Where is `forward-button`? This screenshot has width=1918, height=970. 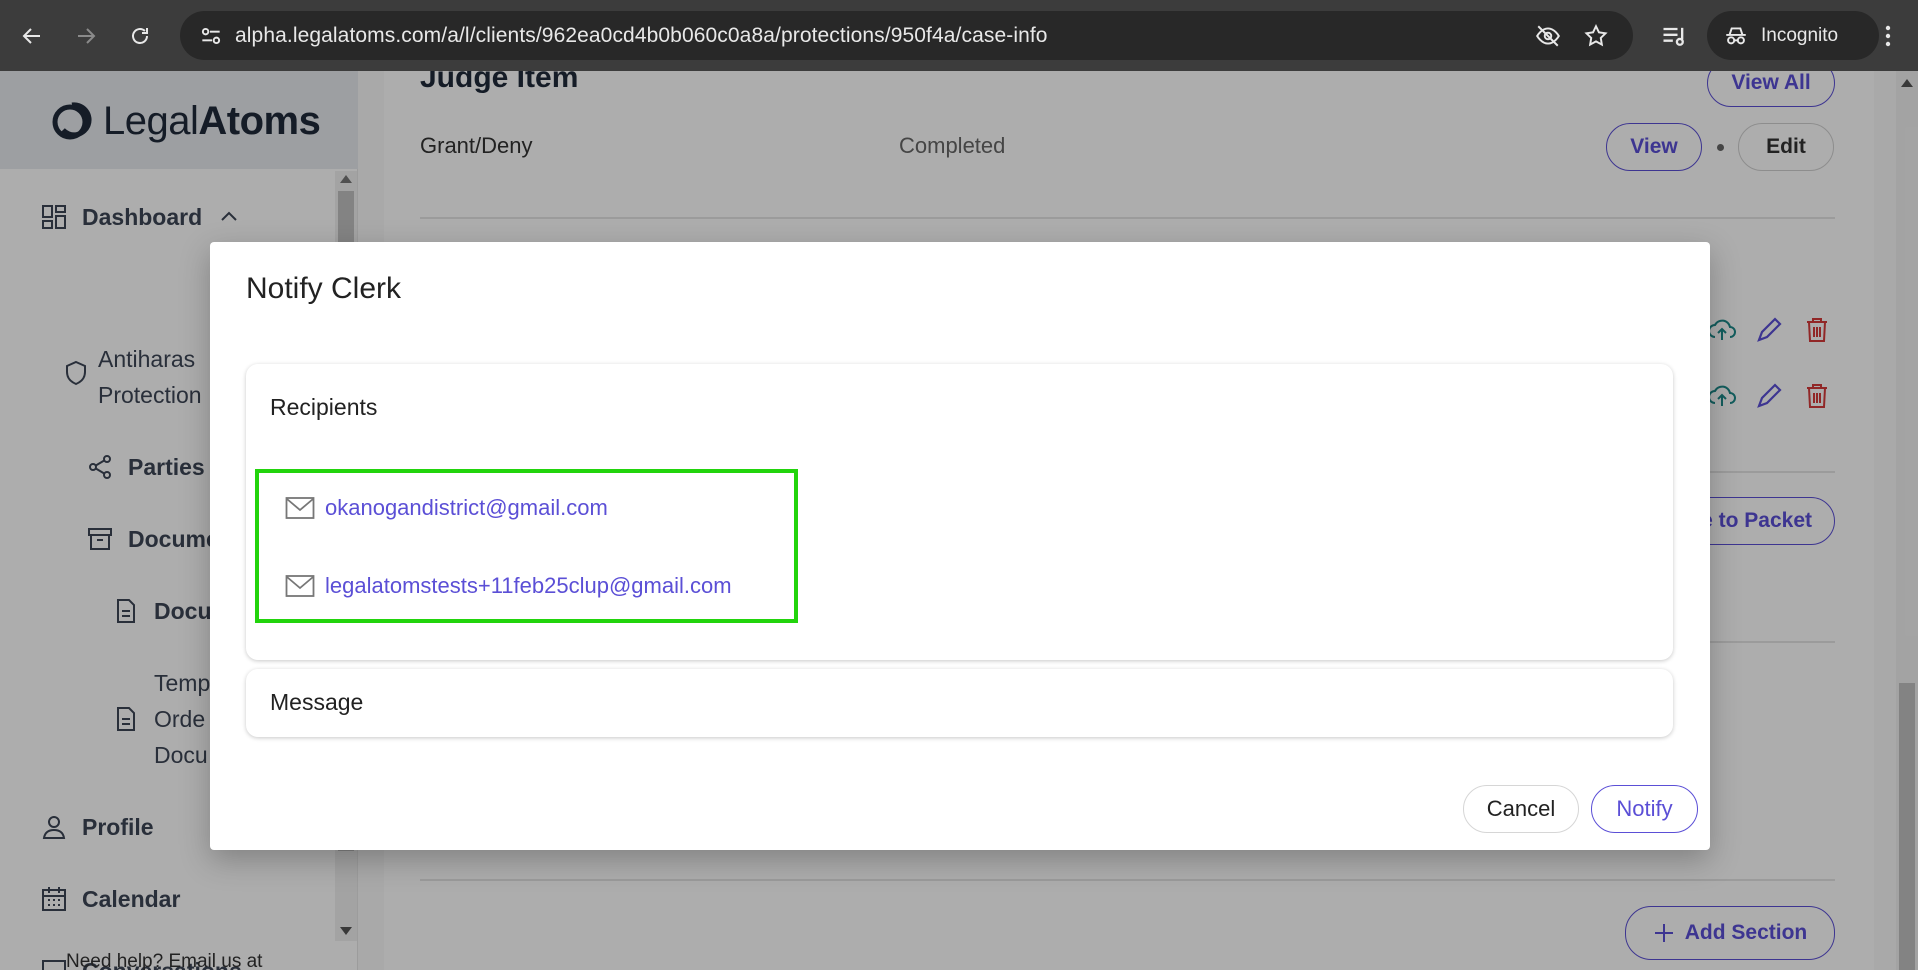 forward-button is located at coordinates (86, 36).